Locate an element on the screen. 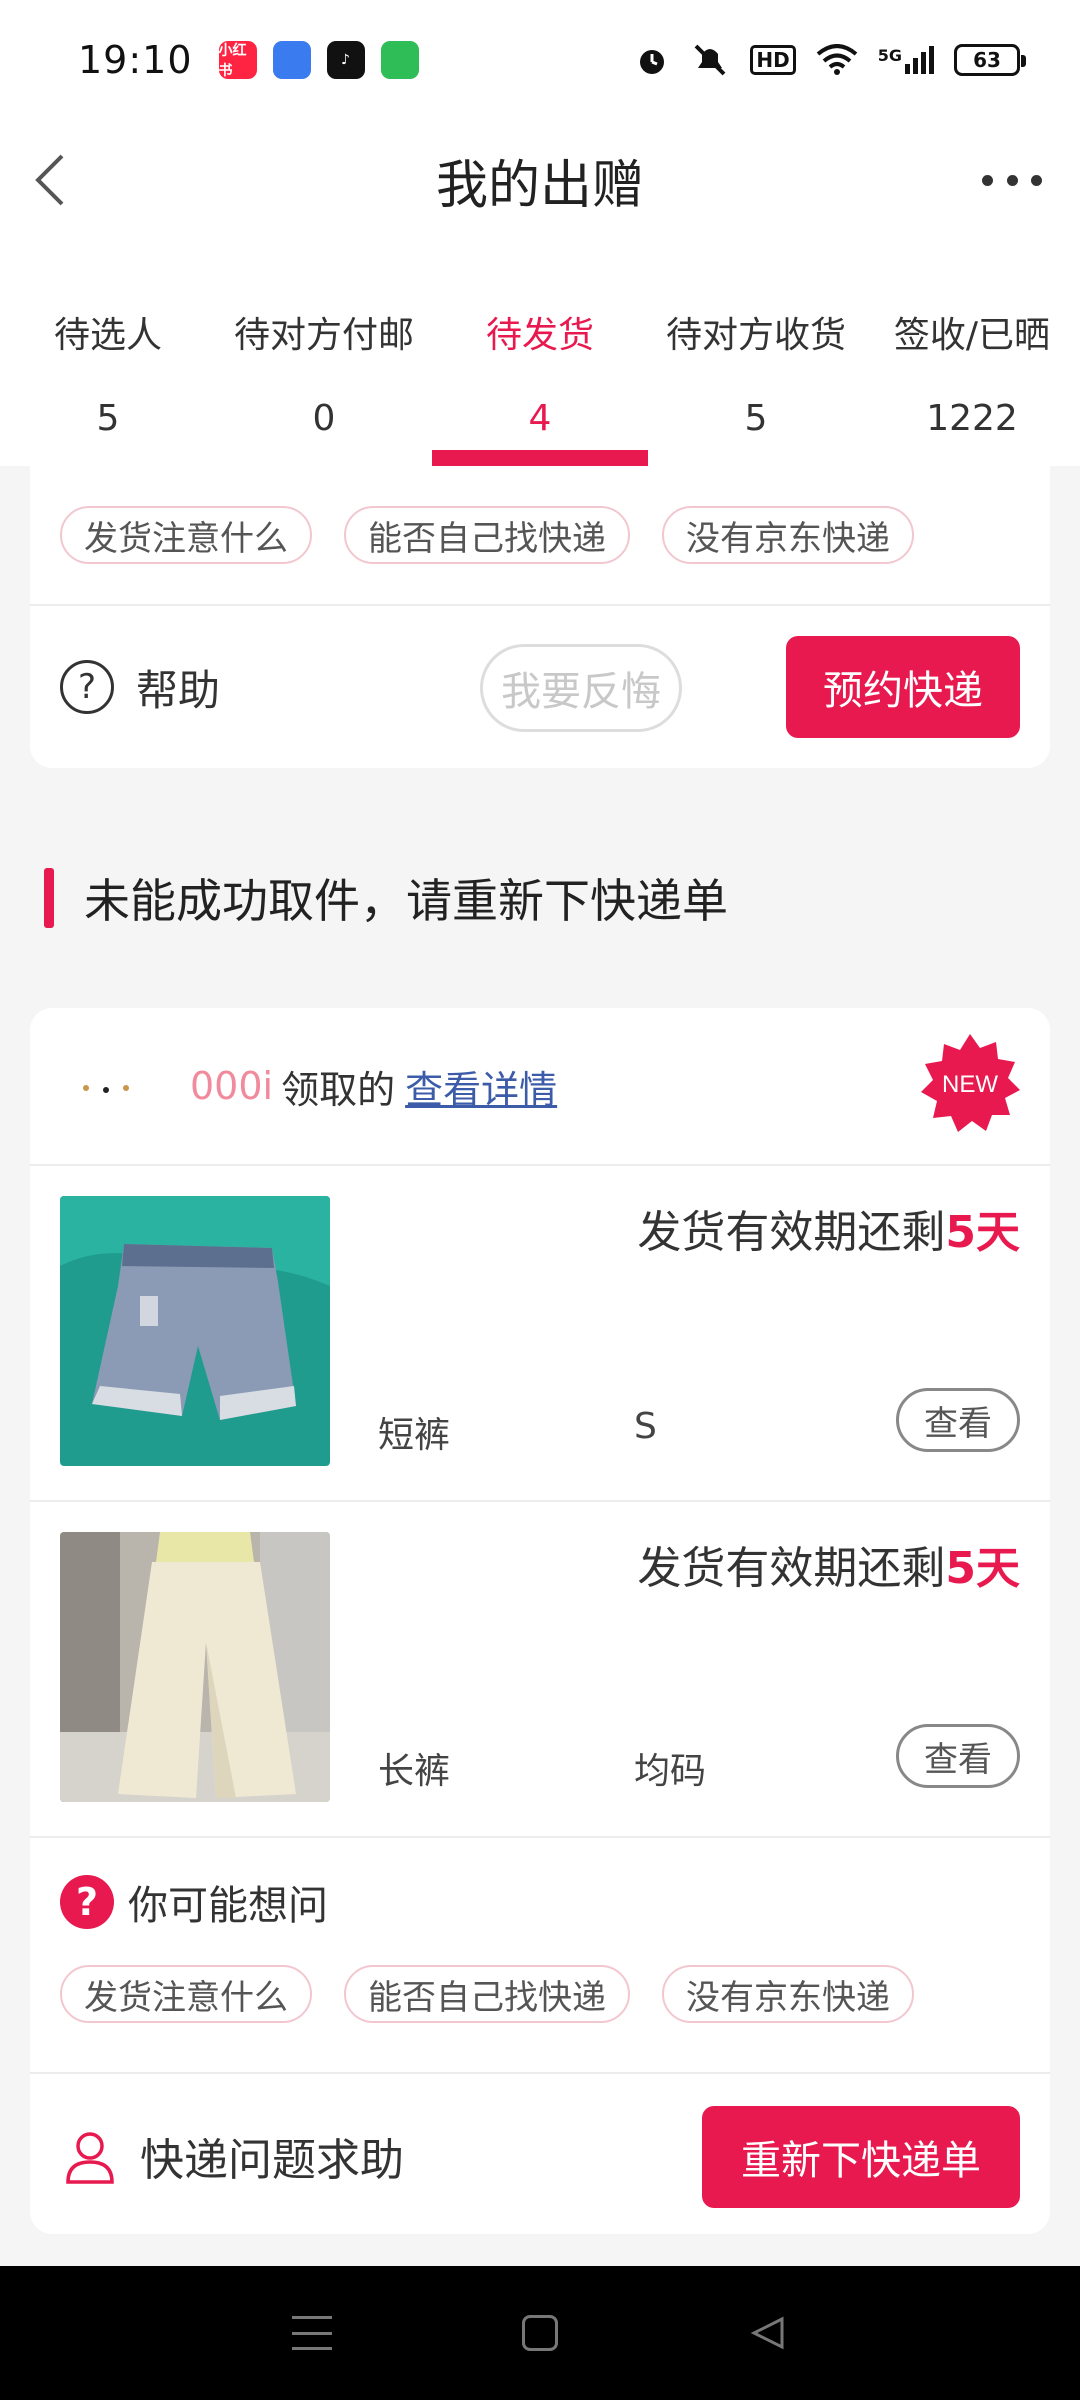 Image resolution: width=1080 pixels, height=2400 pixels. home-icon is located at coordinates (540, 2333).